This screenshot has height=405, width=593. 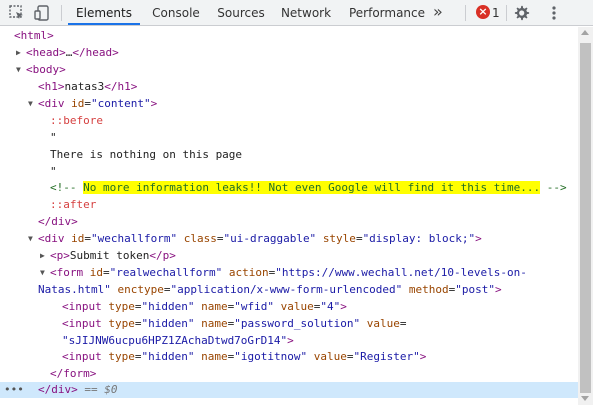 What do you see at coordinates (109, 255) in the screenshot?
I see `p-text: Submit token` at bounding box center [109, 255].